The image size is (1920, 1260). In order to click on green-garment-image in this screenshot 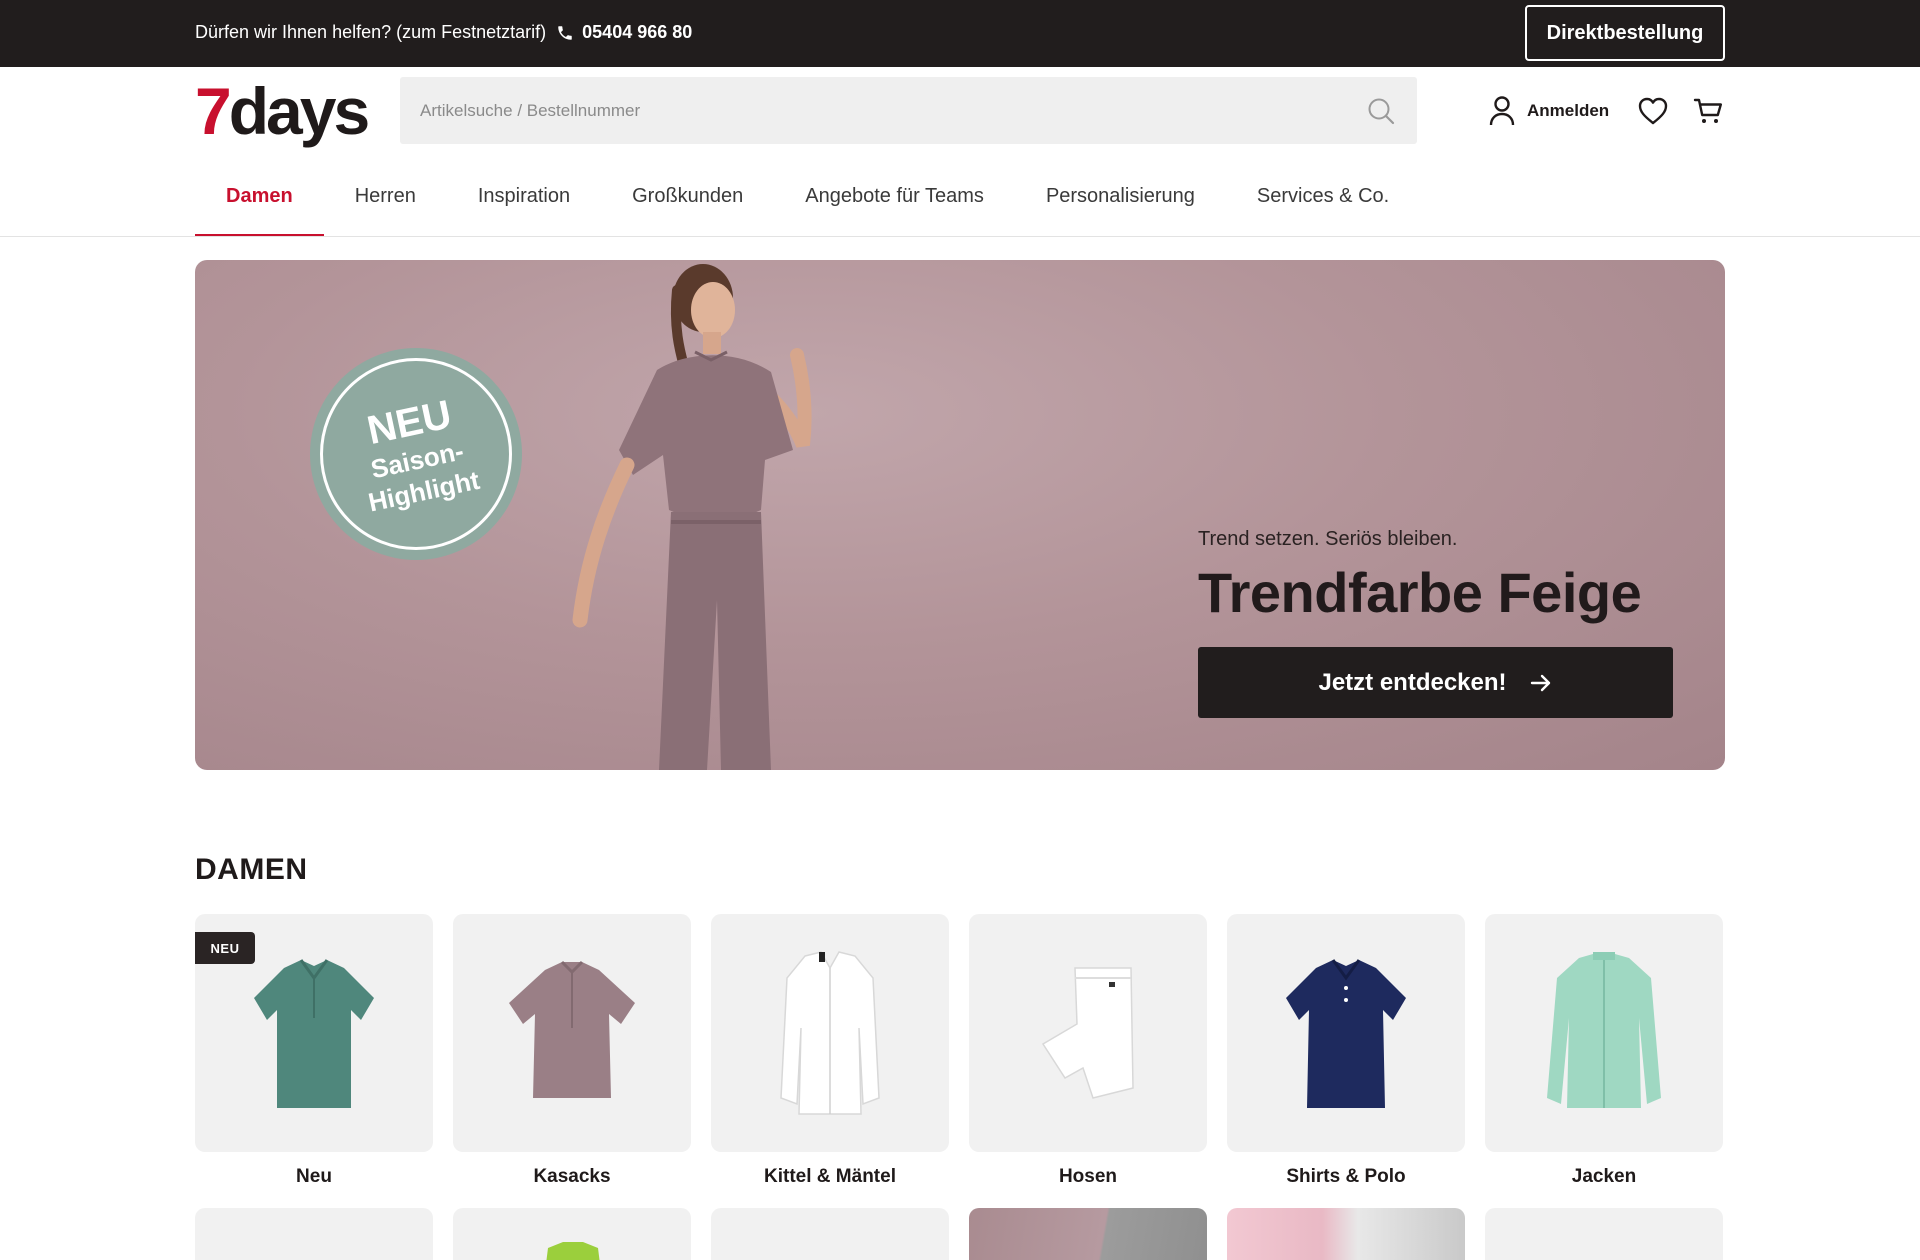, I will do `click(573, 1251)`.